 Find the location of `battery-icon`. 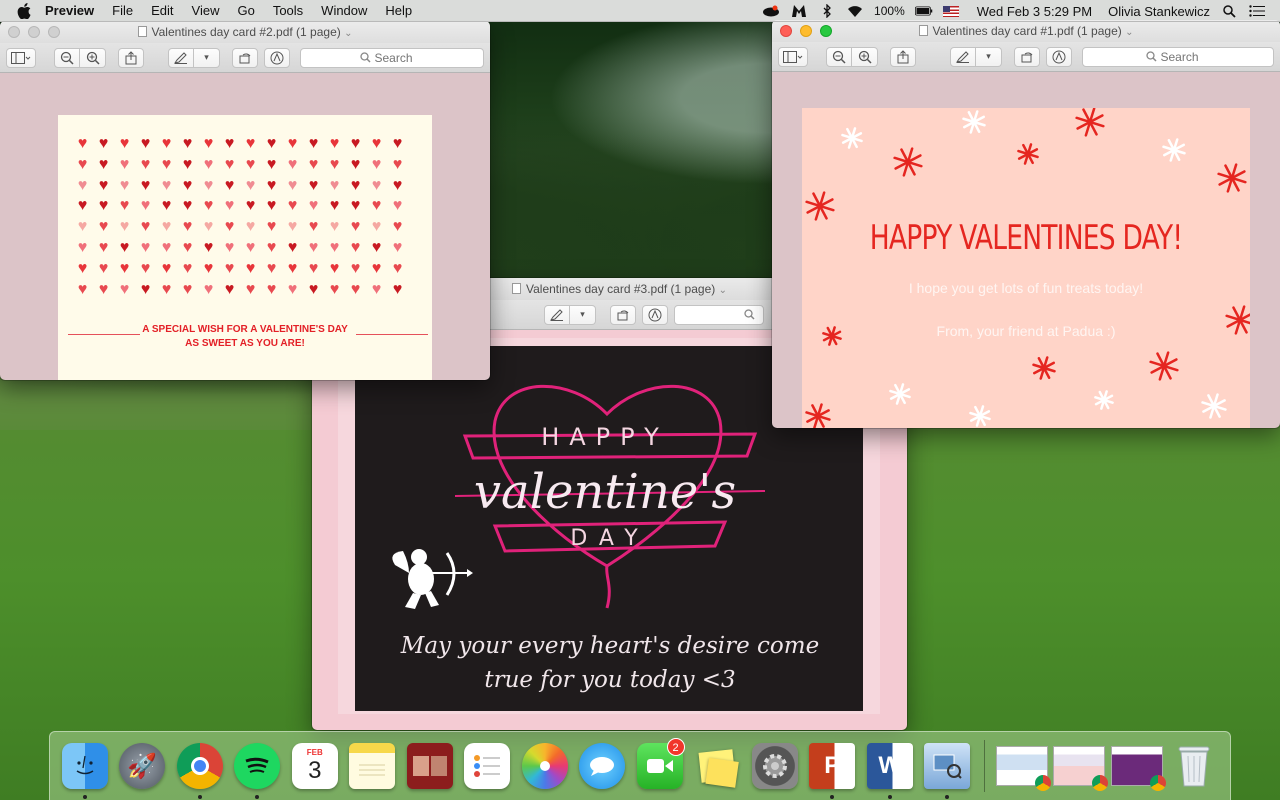

battery-icon is located at coordinates (923, 11).